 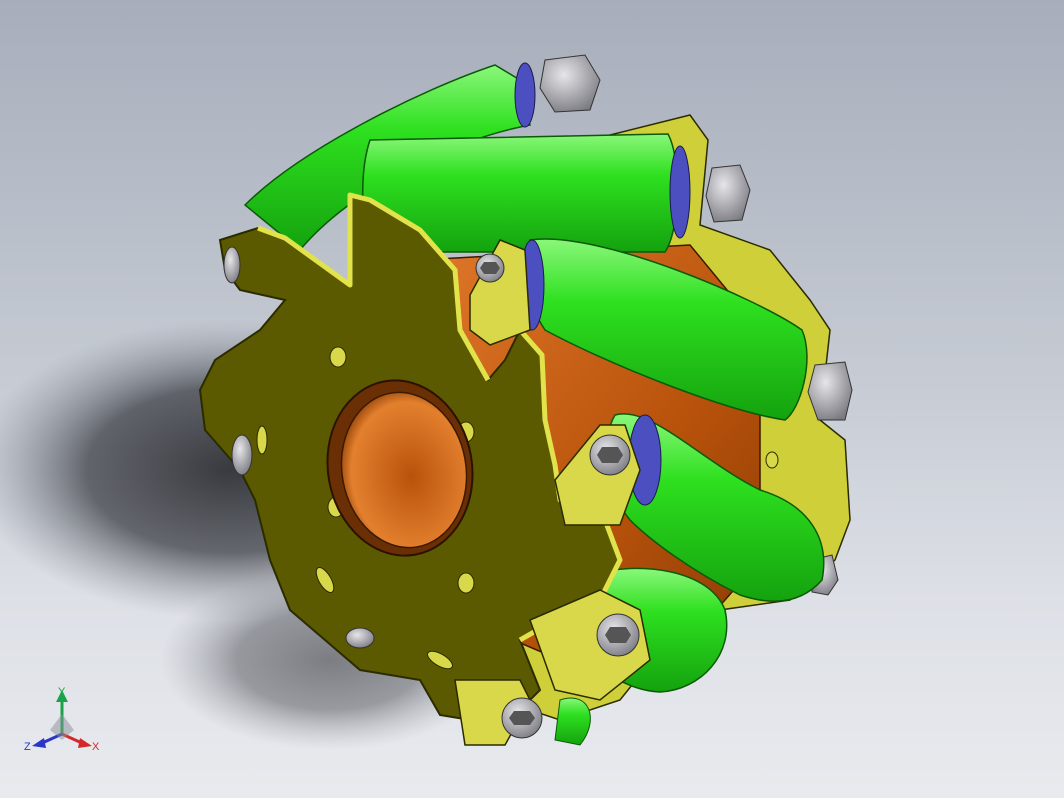 I want to click on y-axis-label: Y, so click(x=62, y=692).